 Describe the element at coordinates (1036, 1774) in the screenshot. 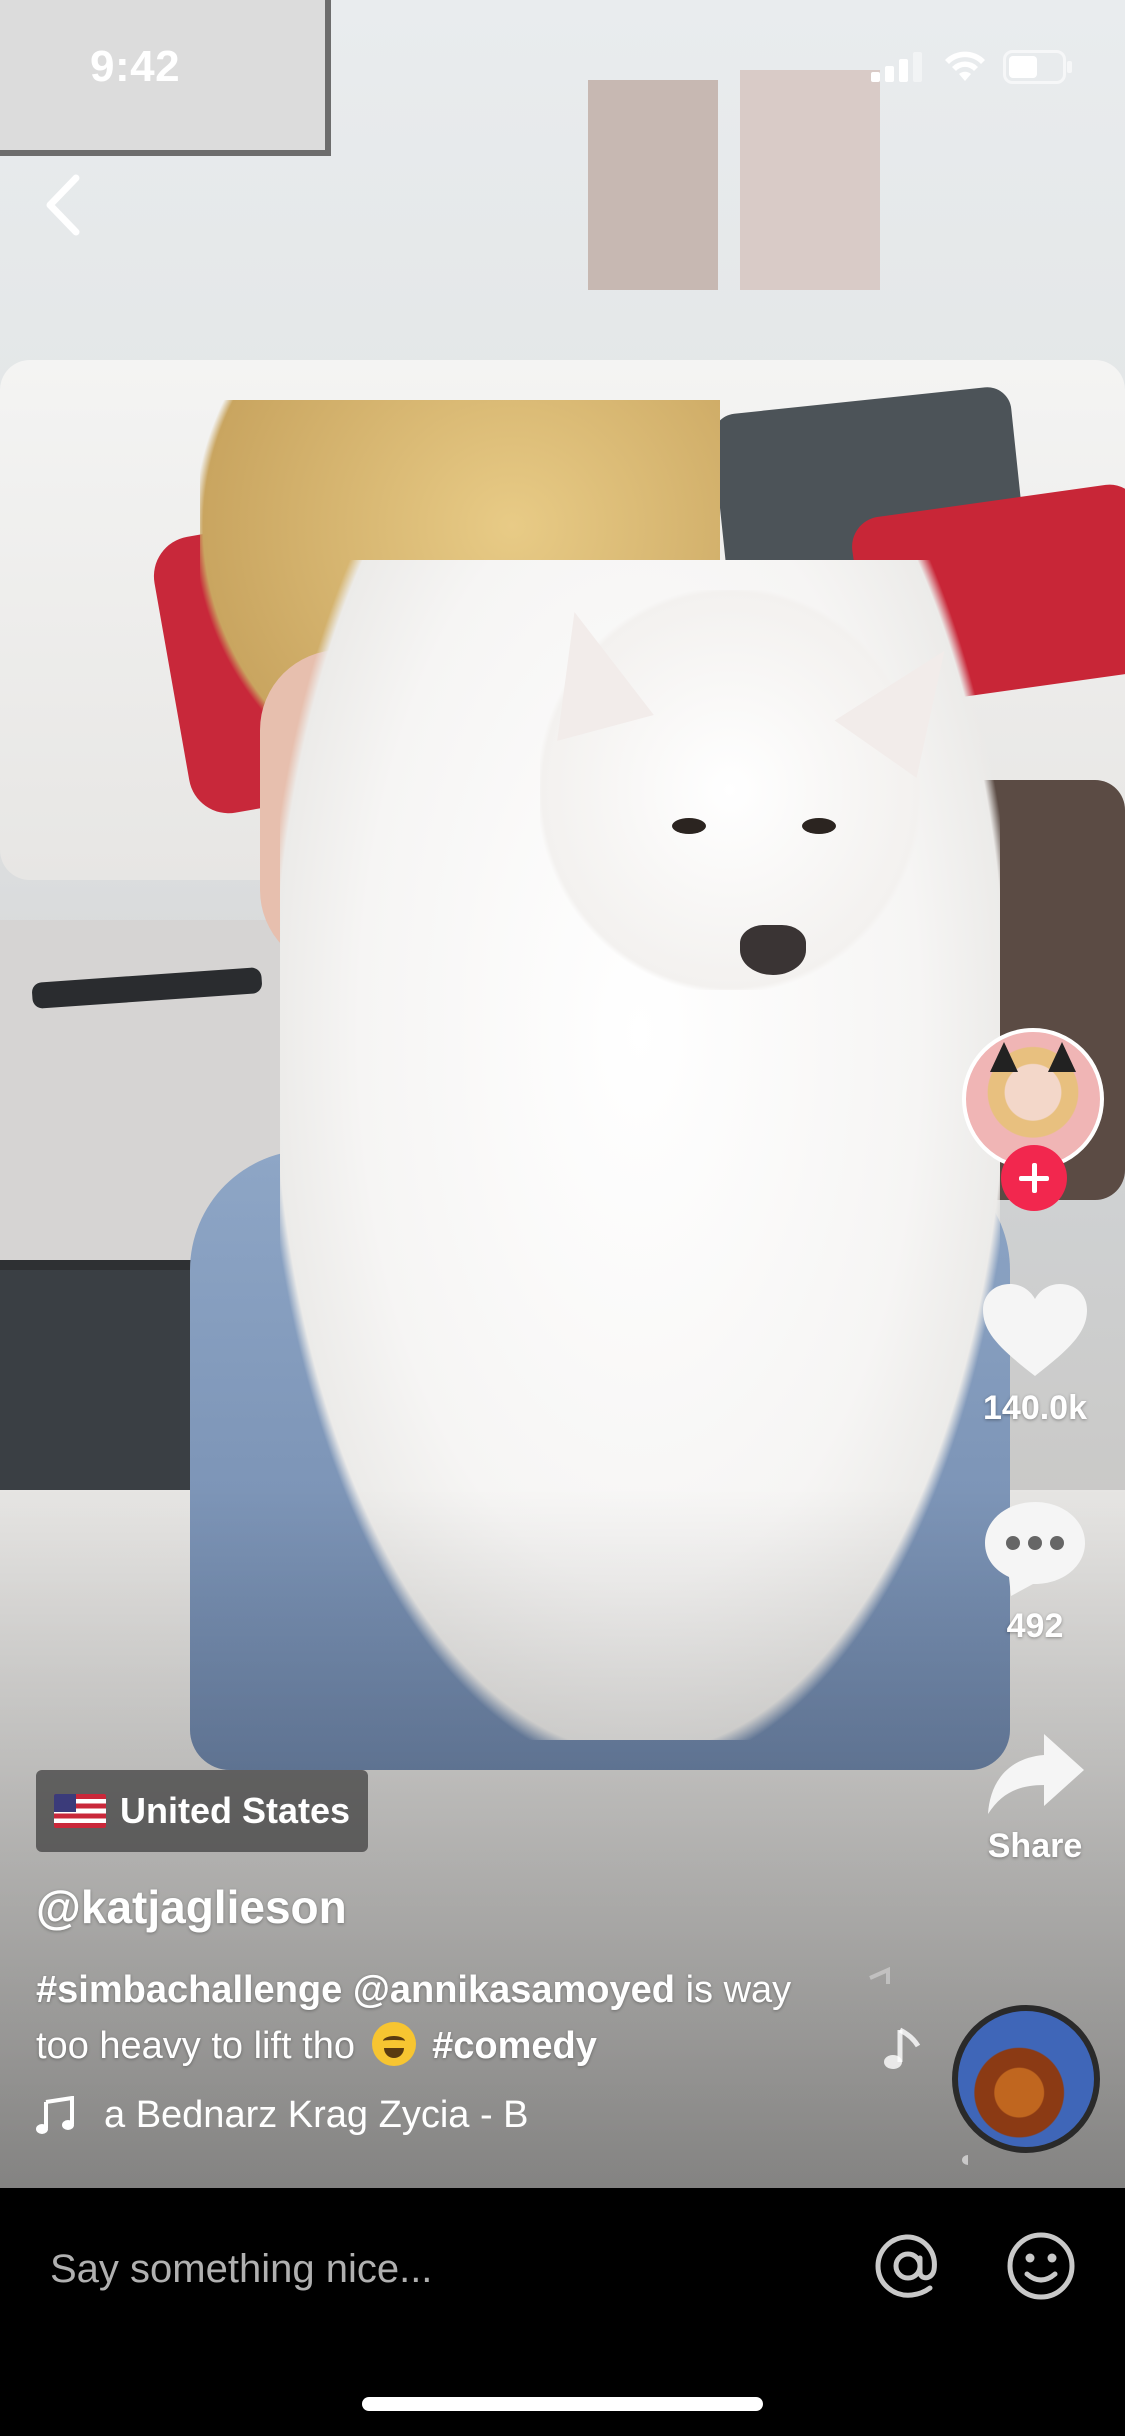

I see `share-arrow-icon` at that location.